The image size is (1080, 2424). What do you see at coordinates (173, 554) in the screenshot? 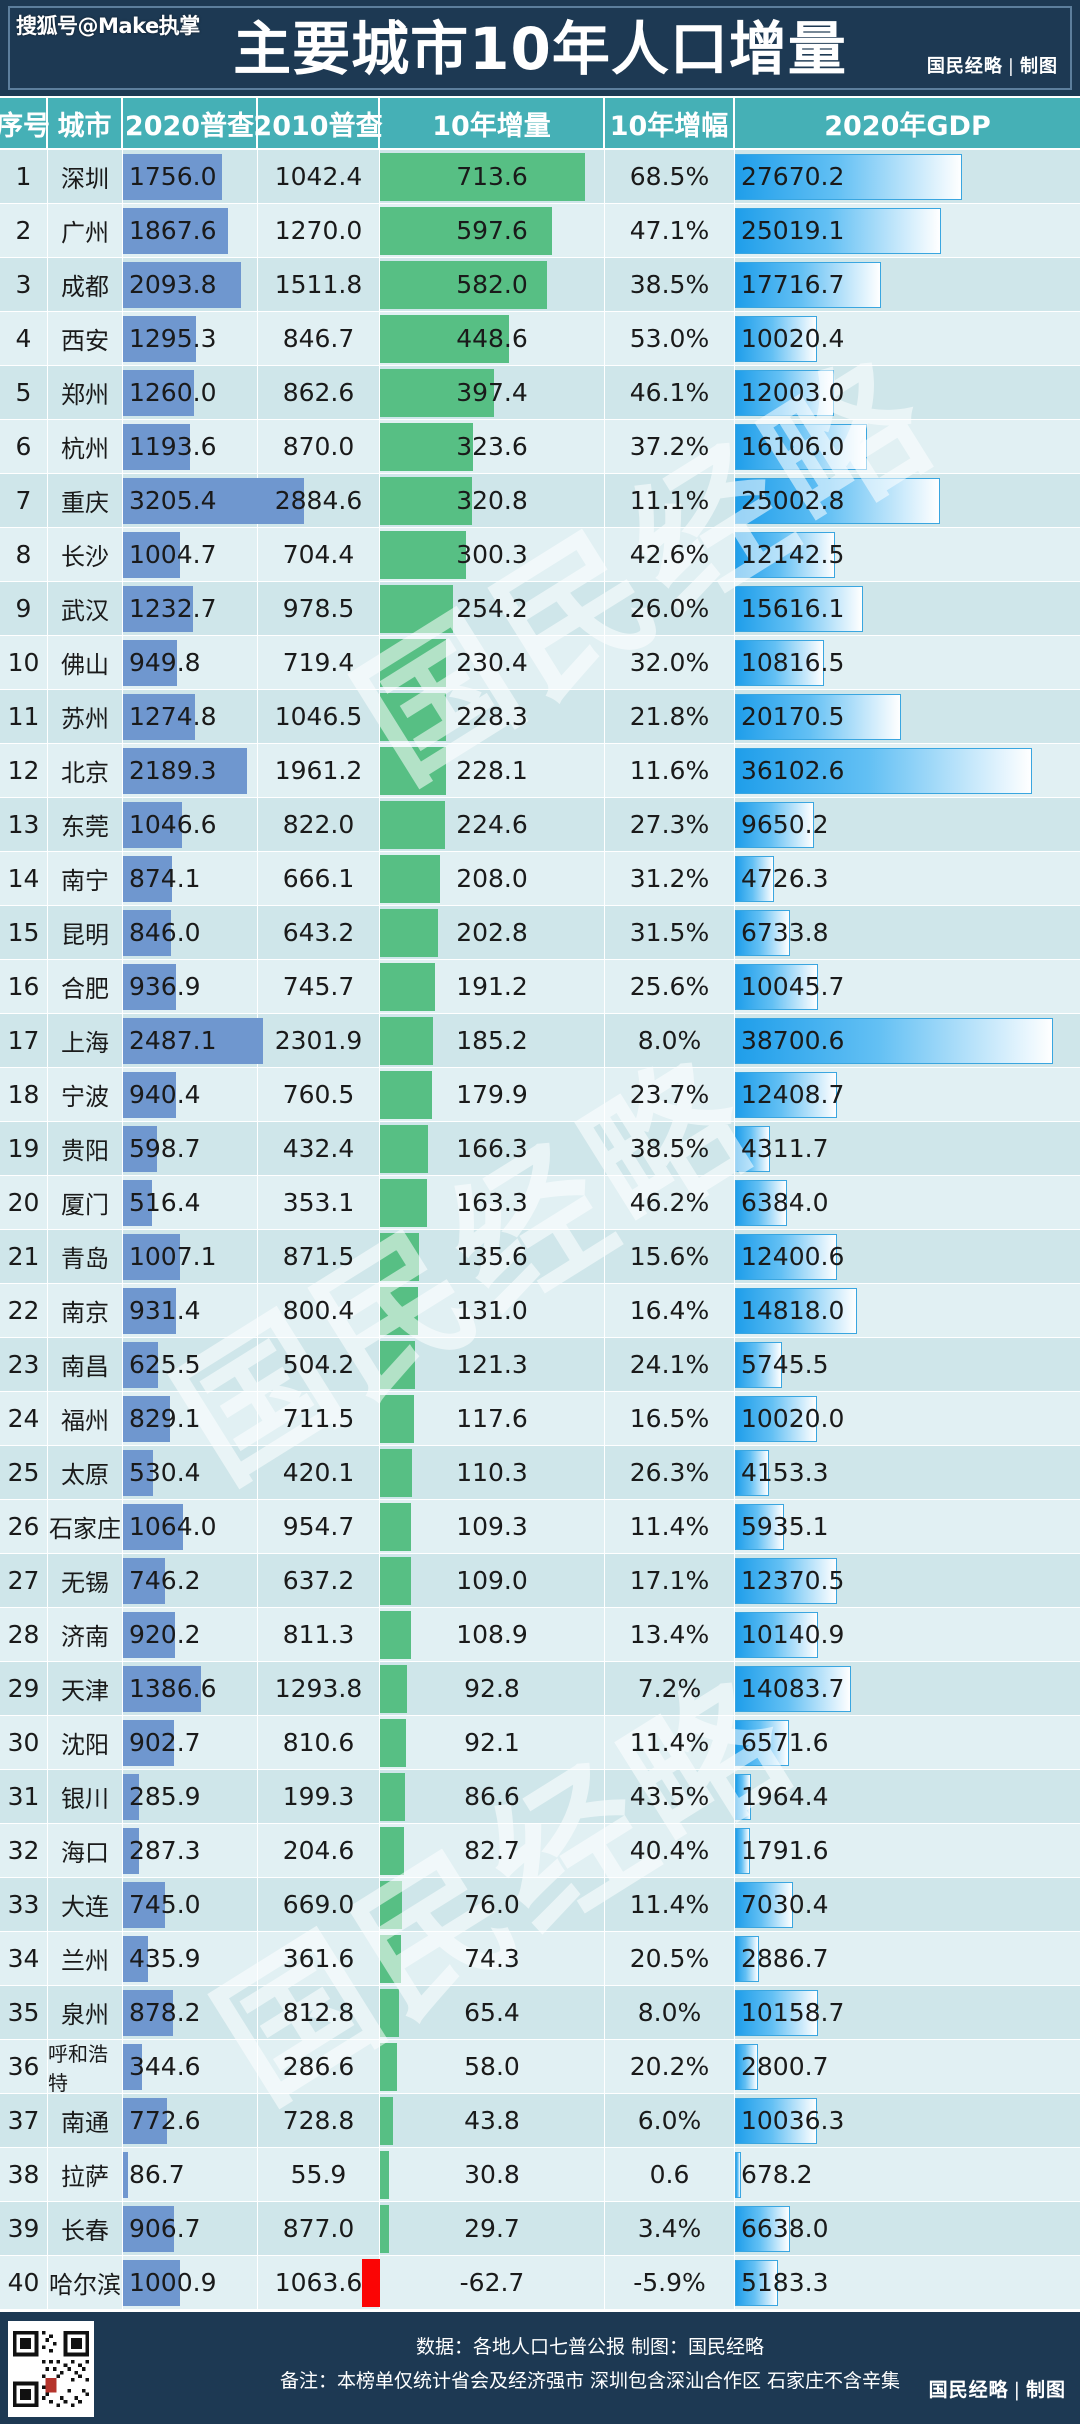
I see `pop2020-value: 1004.7` at bounding box center [173, 554].